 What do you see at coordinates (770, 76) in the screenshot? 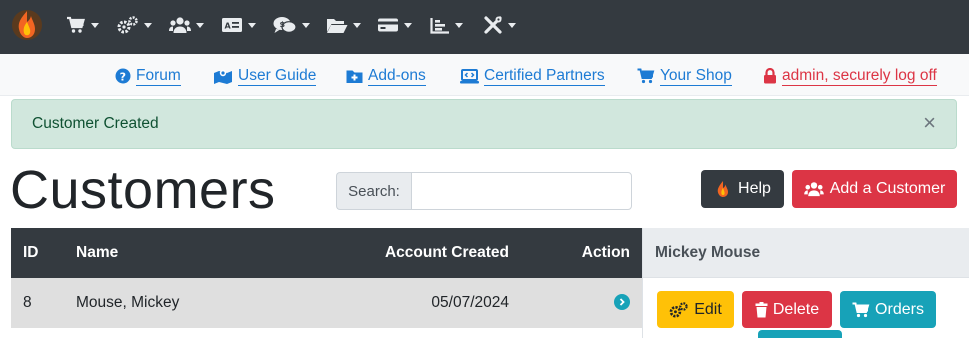
I see `lock-icon` at bounding box center [770, 76].